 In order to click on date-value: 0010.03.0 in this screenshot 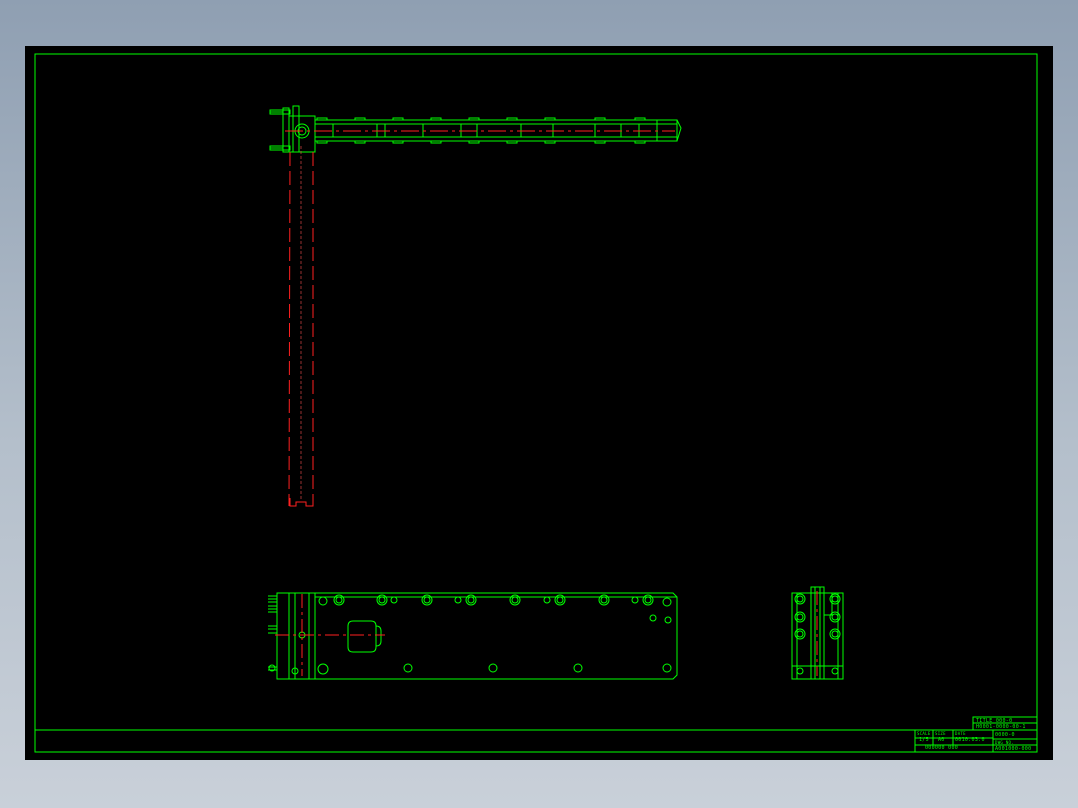, I will do `click(970, 740)`.